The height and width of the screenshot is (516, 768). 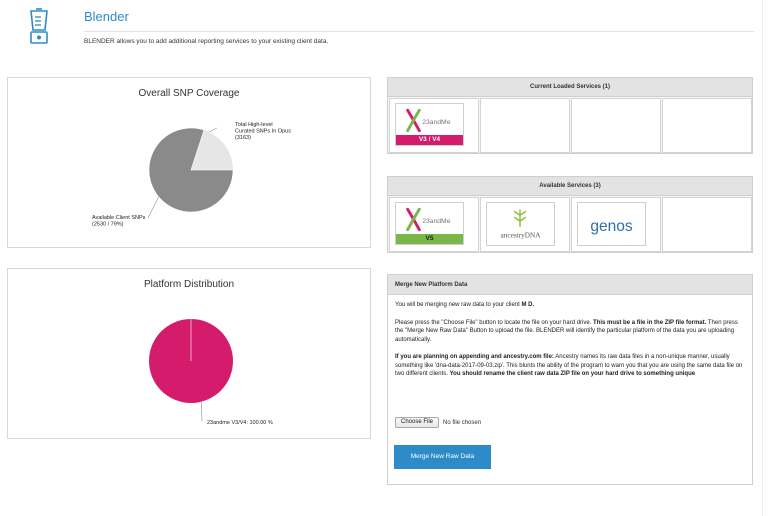 What do you see at coordinates (570, 87) in the screenshot?
I see `current-services-header: Current Loaded Services (1)` at bounding box center [570, 87].